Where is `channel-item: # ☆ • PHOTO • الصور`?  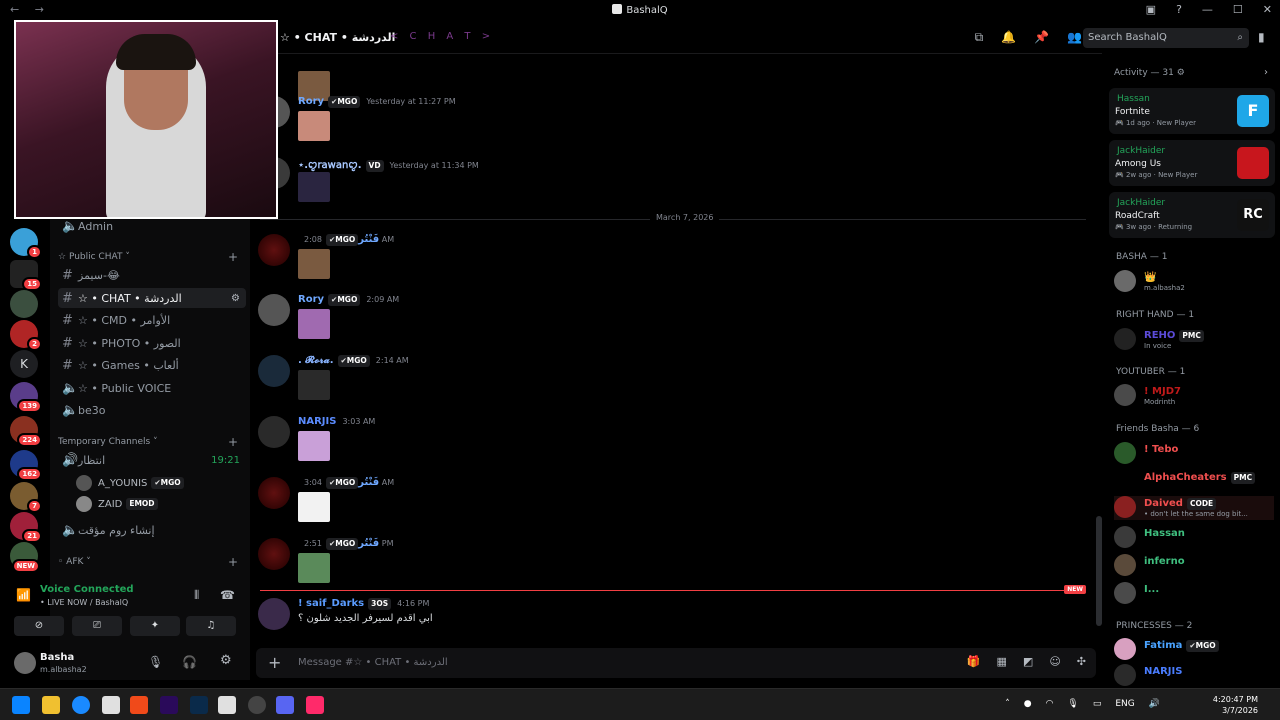
channel-item: # ☆ • PHOTO • الصور is located at coordinates (152, 343).